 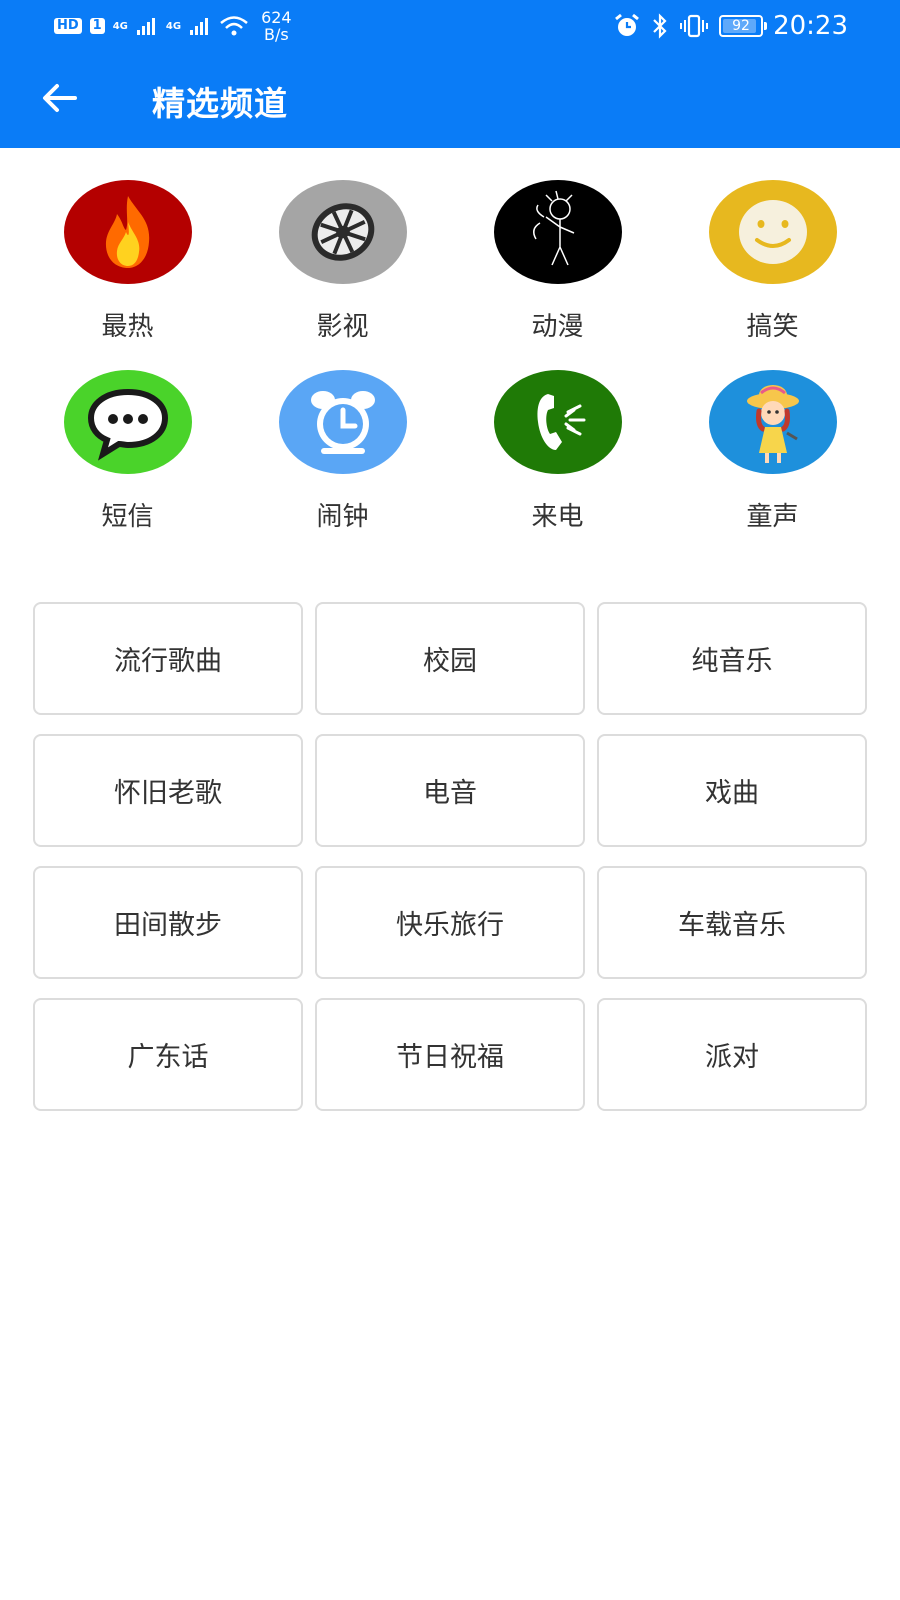 What do you see at coordinates (234, 26) in the screenshot?
I see `wifi-icon` at bounding box center [234, 26].